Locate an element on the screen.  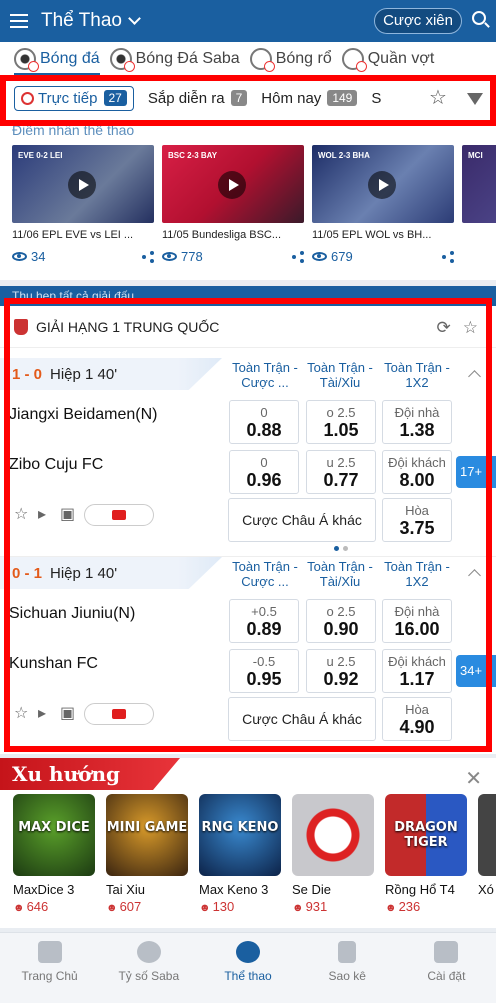
odds-1x2-draw: Hòa 4.90 is located at coordinates (417, 719).